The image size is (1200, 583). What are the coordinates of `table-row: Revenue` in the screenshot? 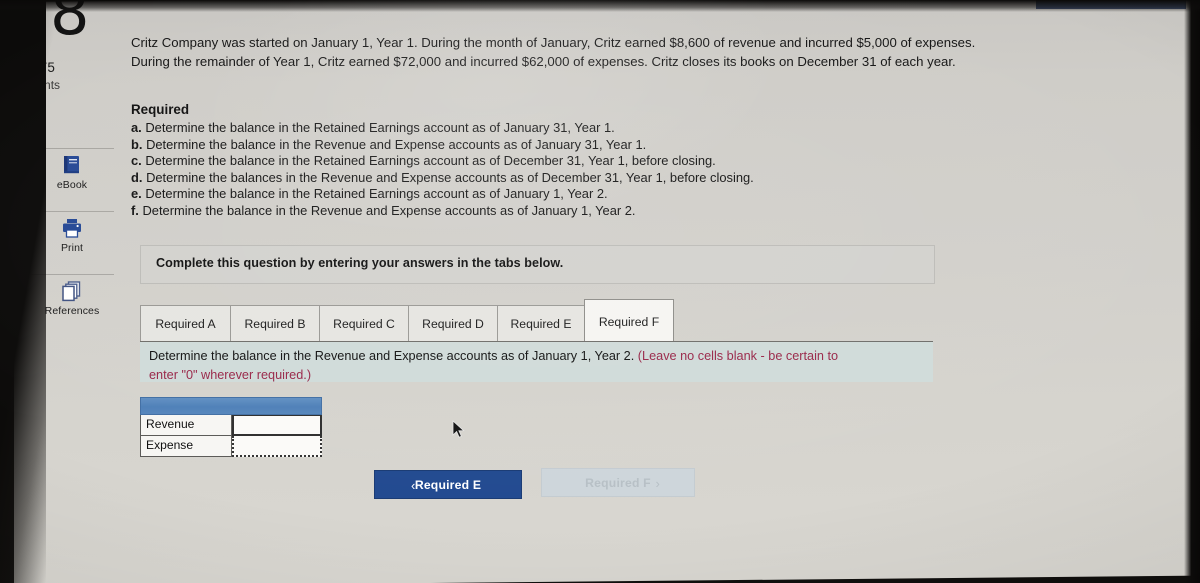 It's located at (231, 425).